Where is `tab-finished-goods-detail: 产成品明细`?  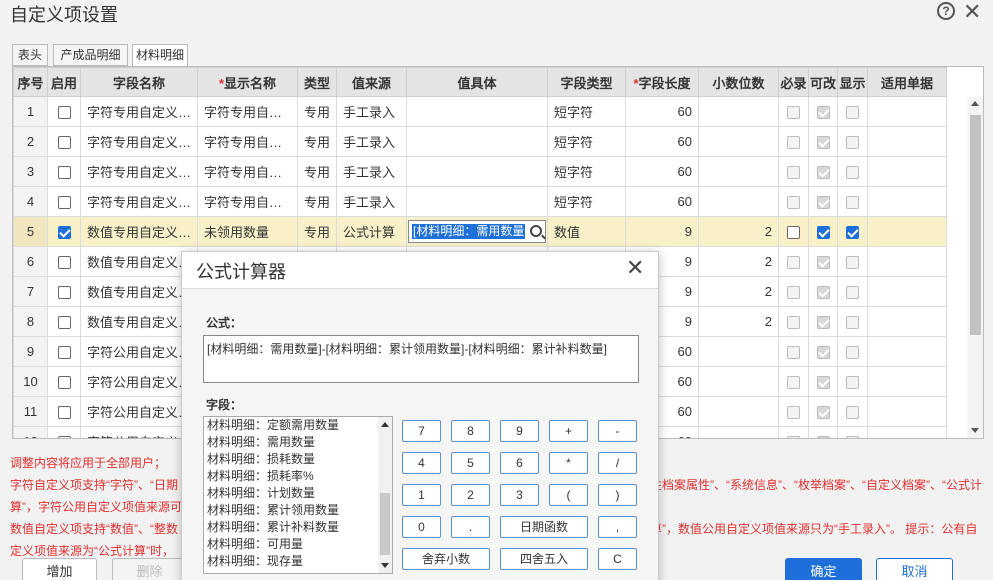 tab-finished-goods-detail: 产成品明细 is located at coordinates (90, 55).